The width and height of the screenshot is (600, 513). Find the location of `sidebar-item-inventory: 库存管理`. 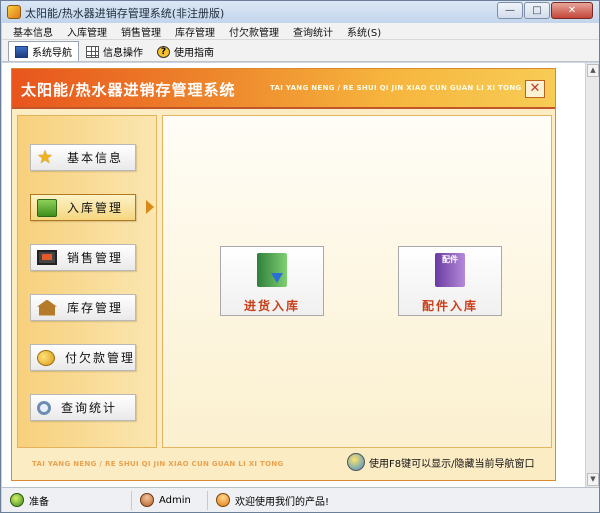

sidebar-item-inventory: 库存管理 is located at coordinates (83, 307).